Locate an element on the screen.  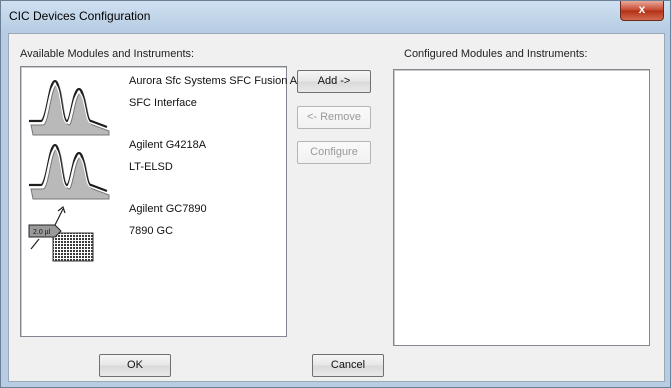
add-button: Add -> is located at coordinates (334, 81).